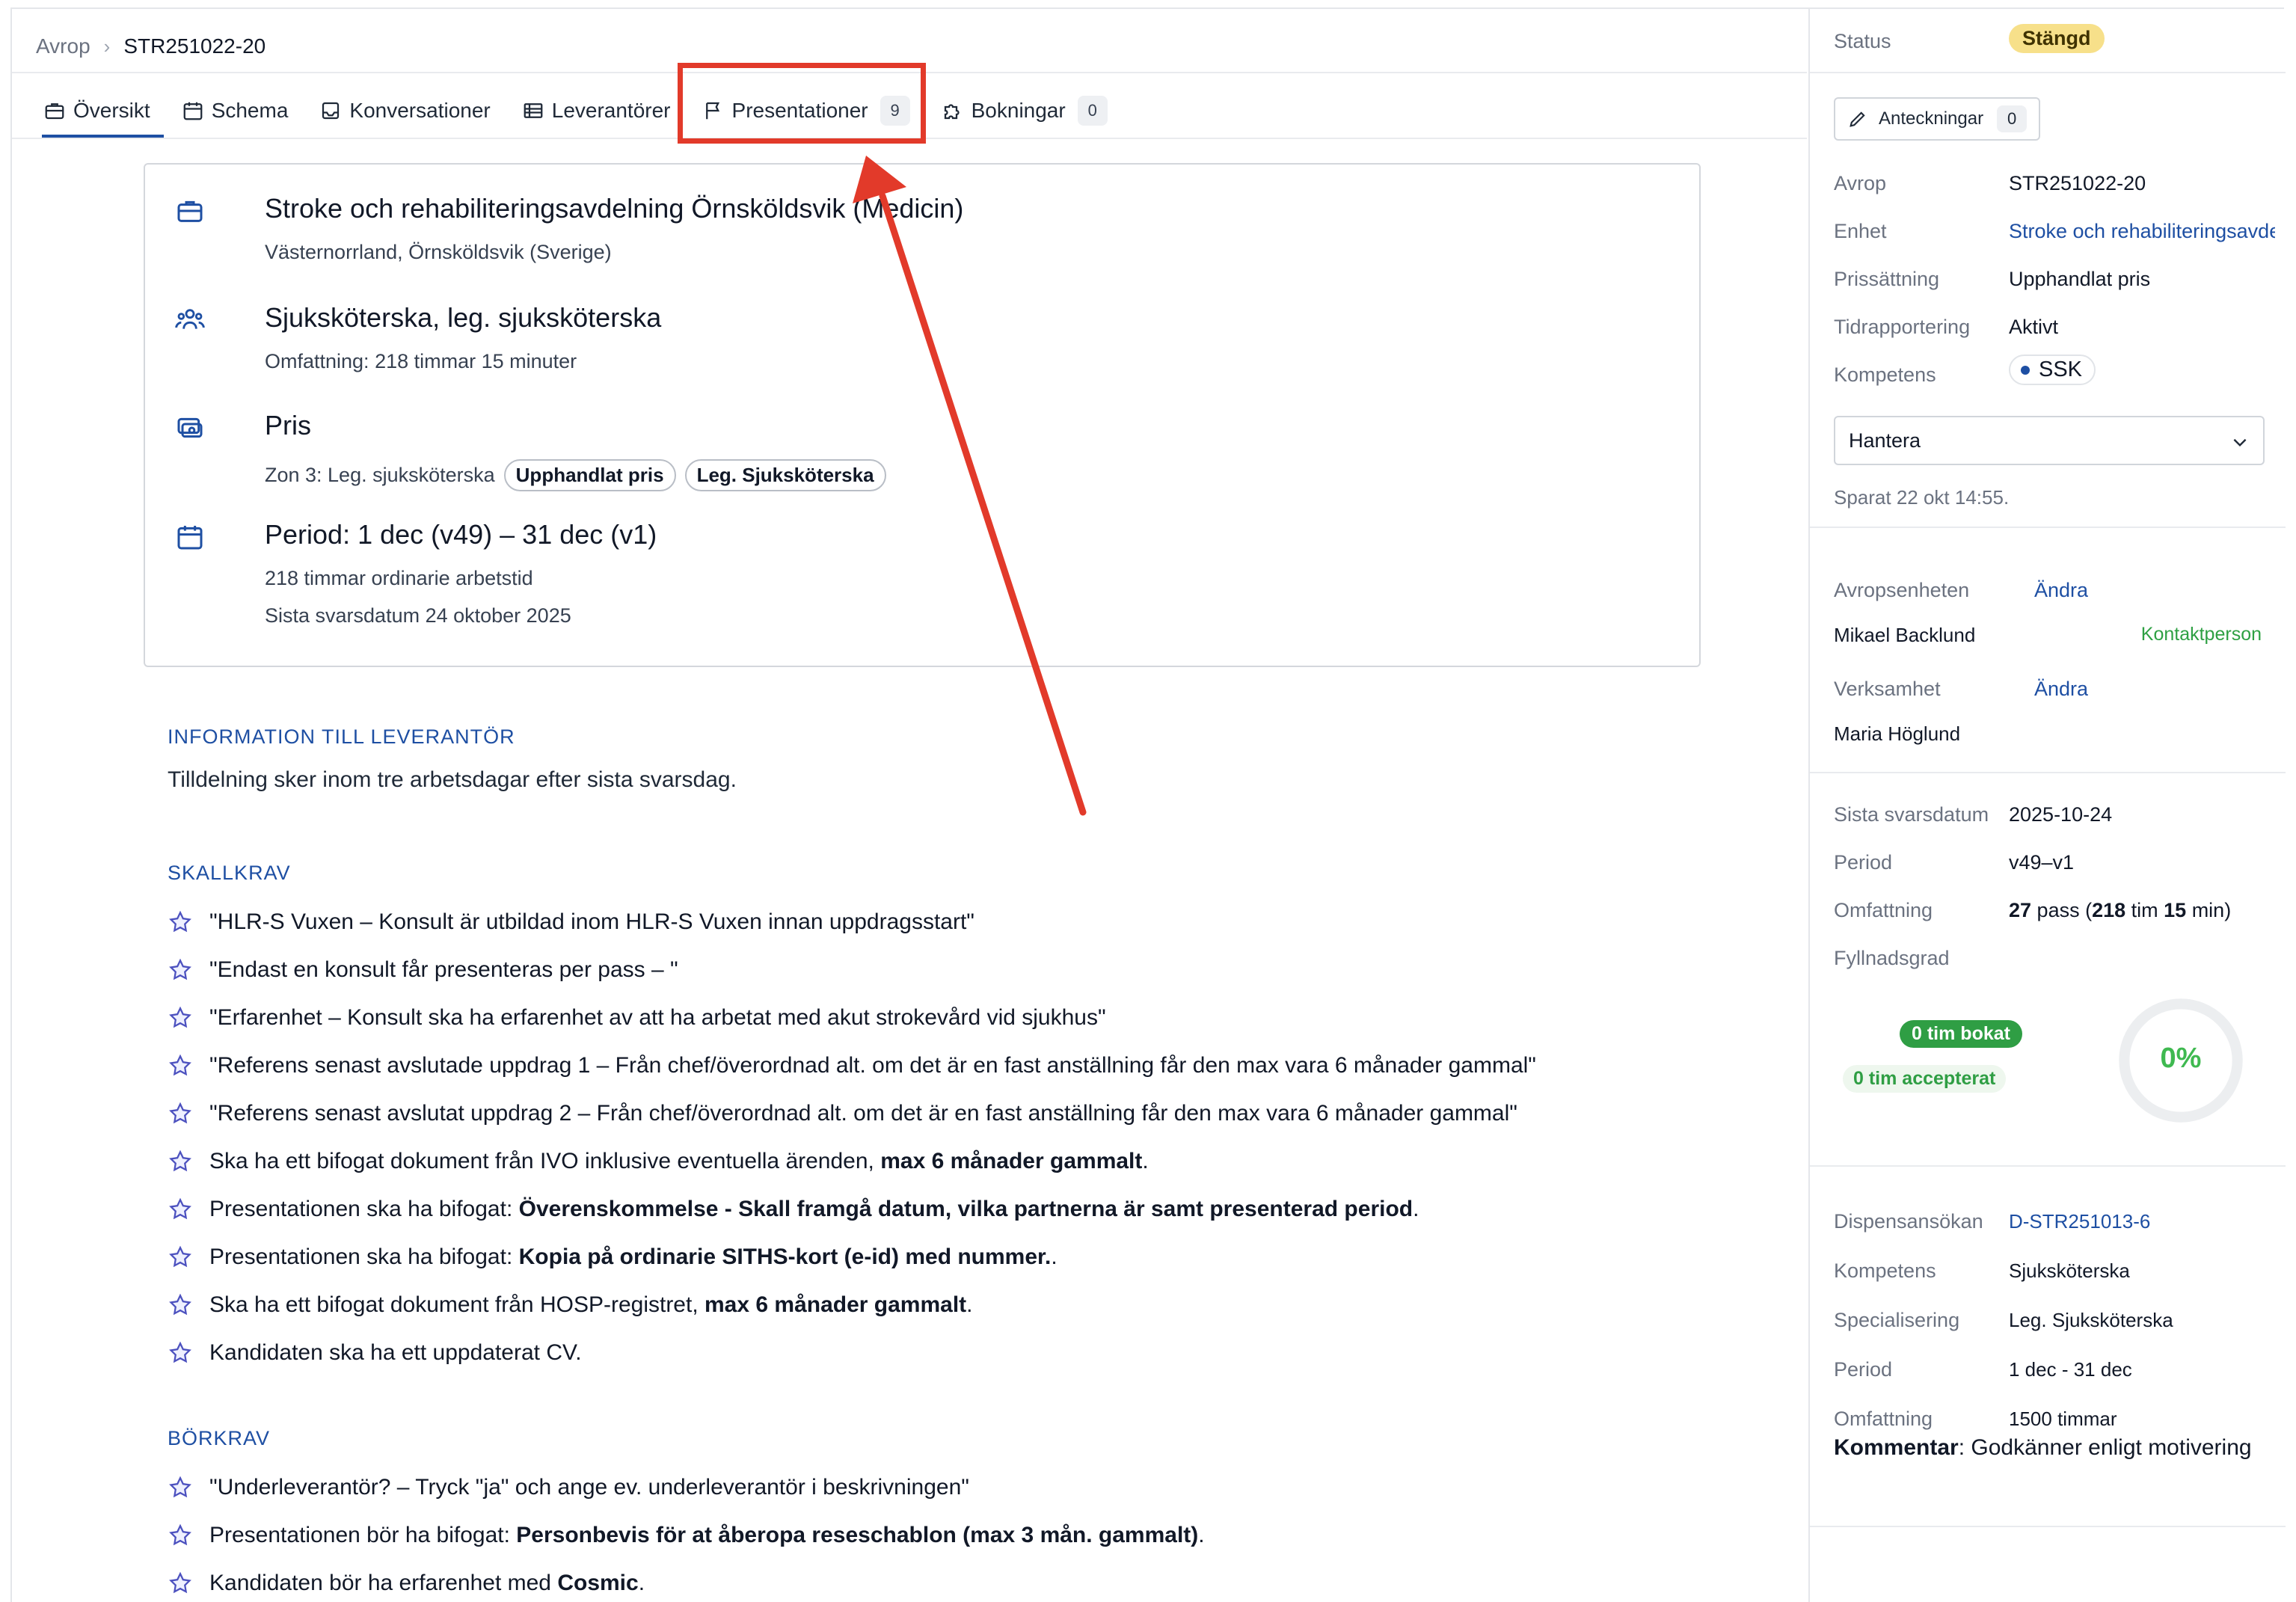  I want to click on scope-pass-unit: pass (, so click(2062, 910).